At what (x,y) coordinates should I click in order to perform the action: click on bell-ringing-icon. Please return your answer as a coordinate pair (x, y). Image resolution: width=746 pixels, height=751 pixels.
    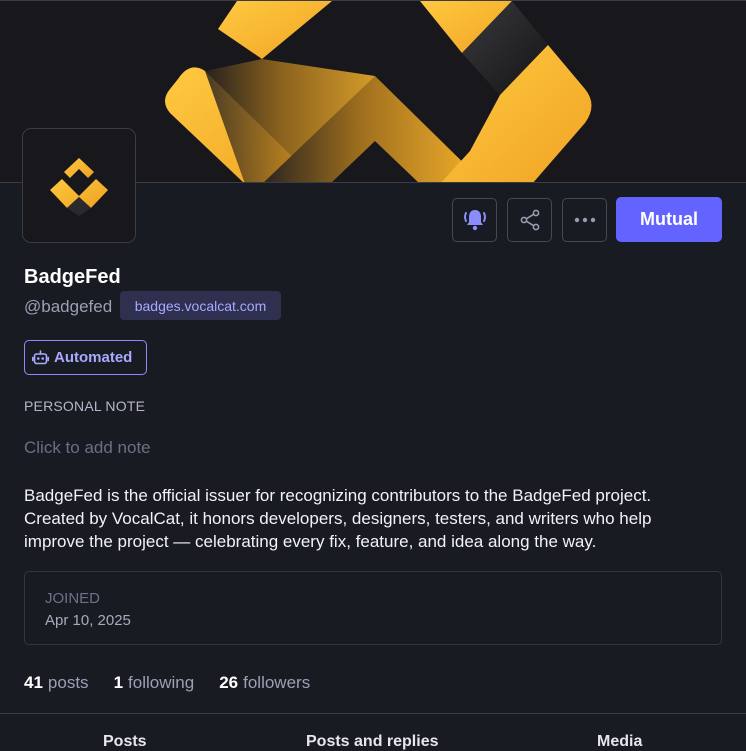
    Looking at the image, I should click on (474, 220).